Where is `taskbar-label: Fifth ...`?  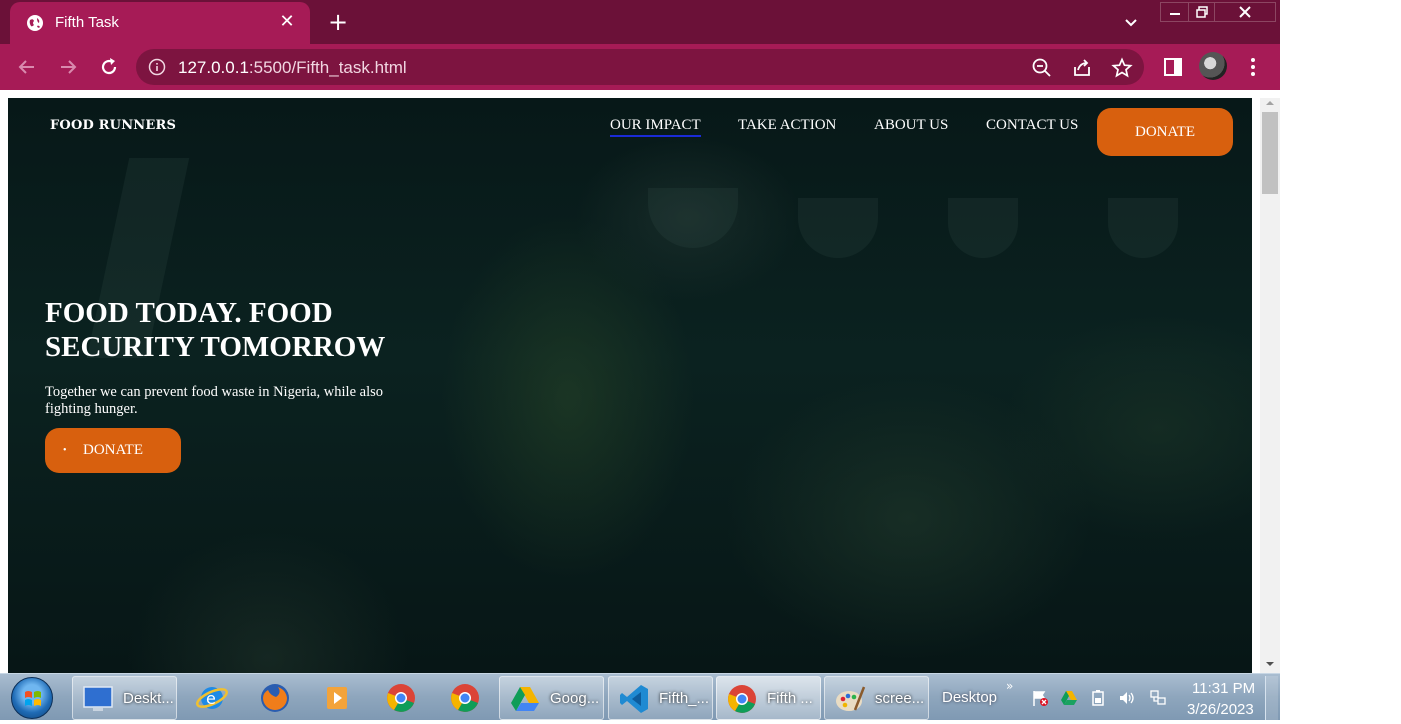 taskbar-label: Fifth ... is located at coordinates (790, 698).